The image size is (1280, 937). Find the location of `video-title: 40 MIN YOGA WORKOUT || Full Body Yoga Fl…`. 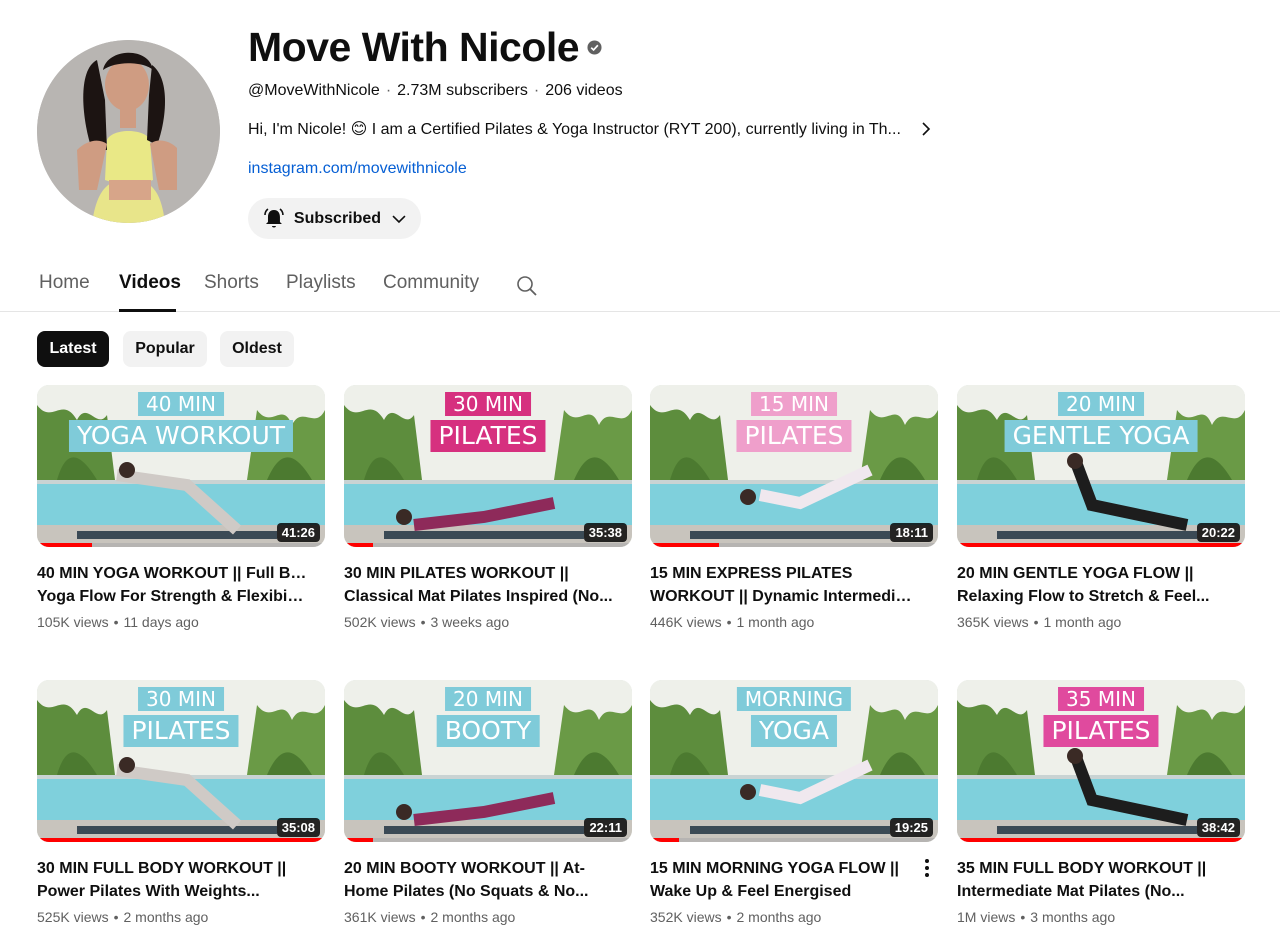

video-title: 40 MIN YOGA WORKOUT || Full Body Yoga Fl… is located at coordinates (172, 585).